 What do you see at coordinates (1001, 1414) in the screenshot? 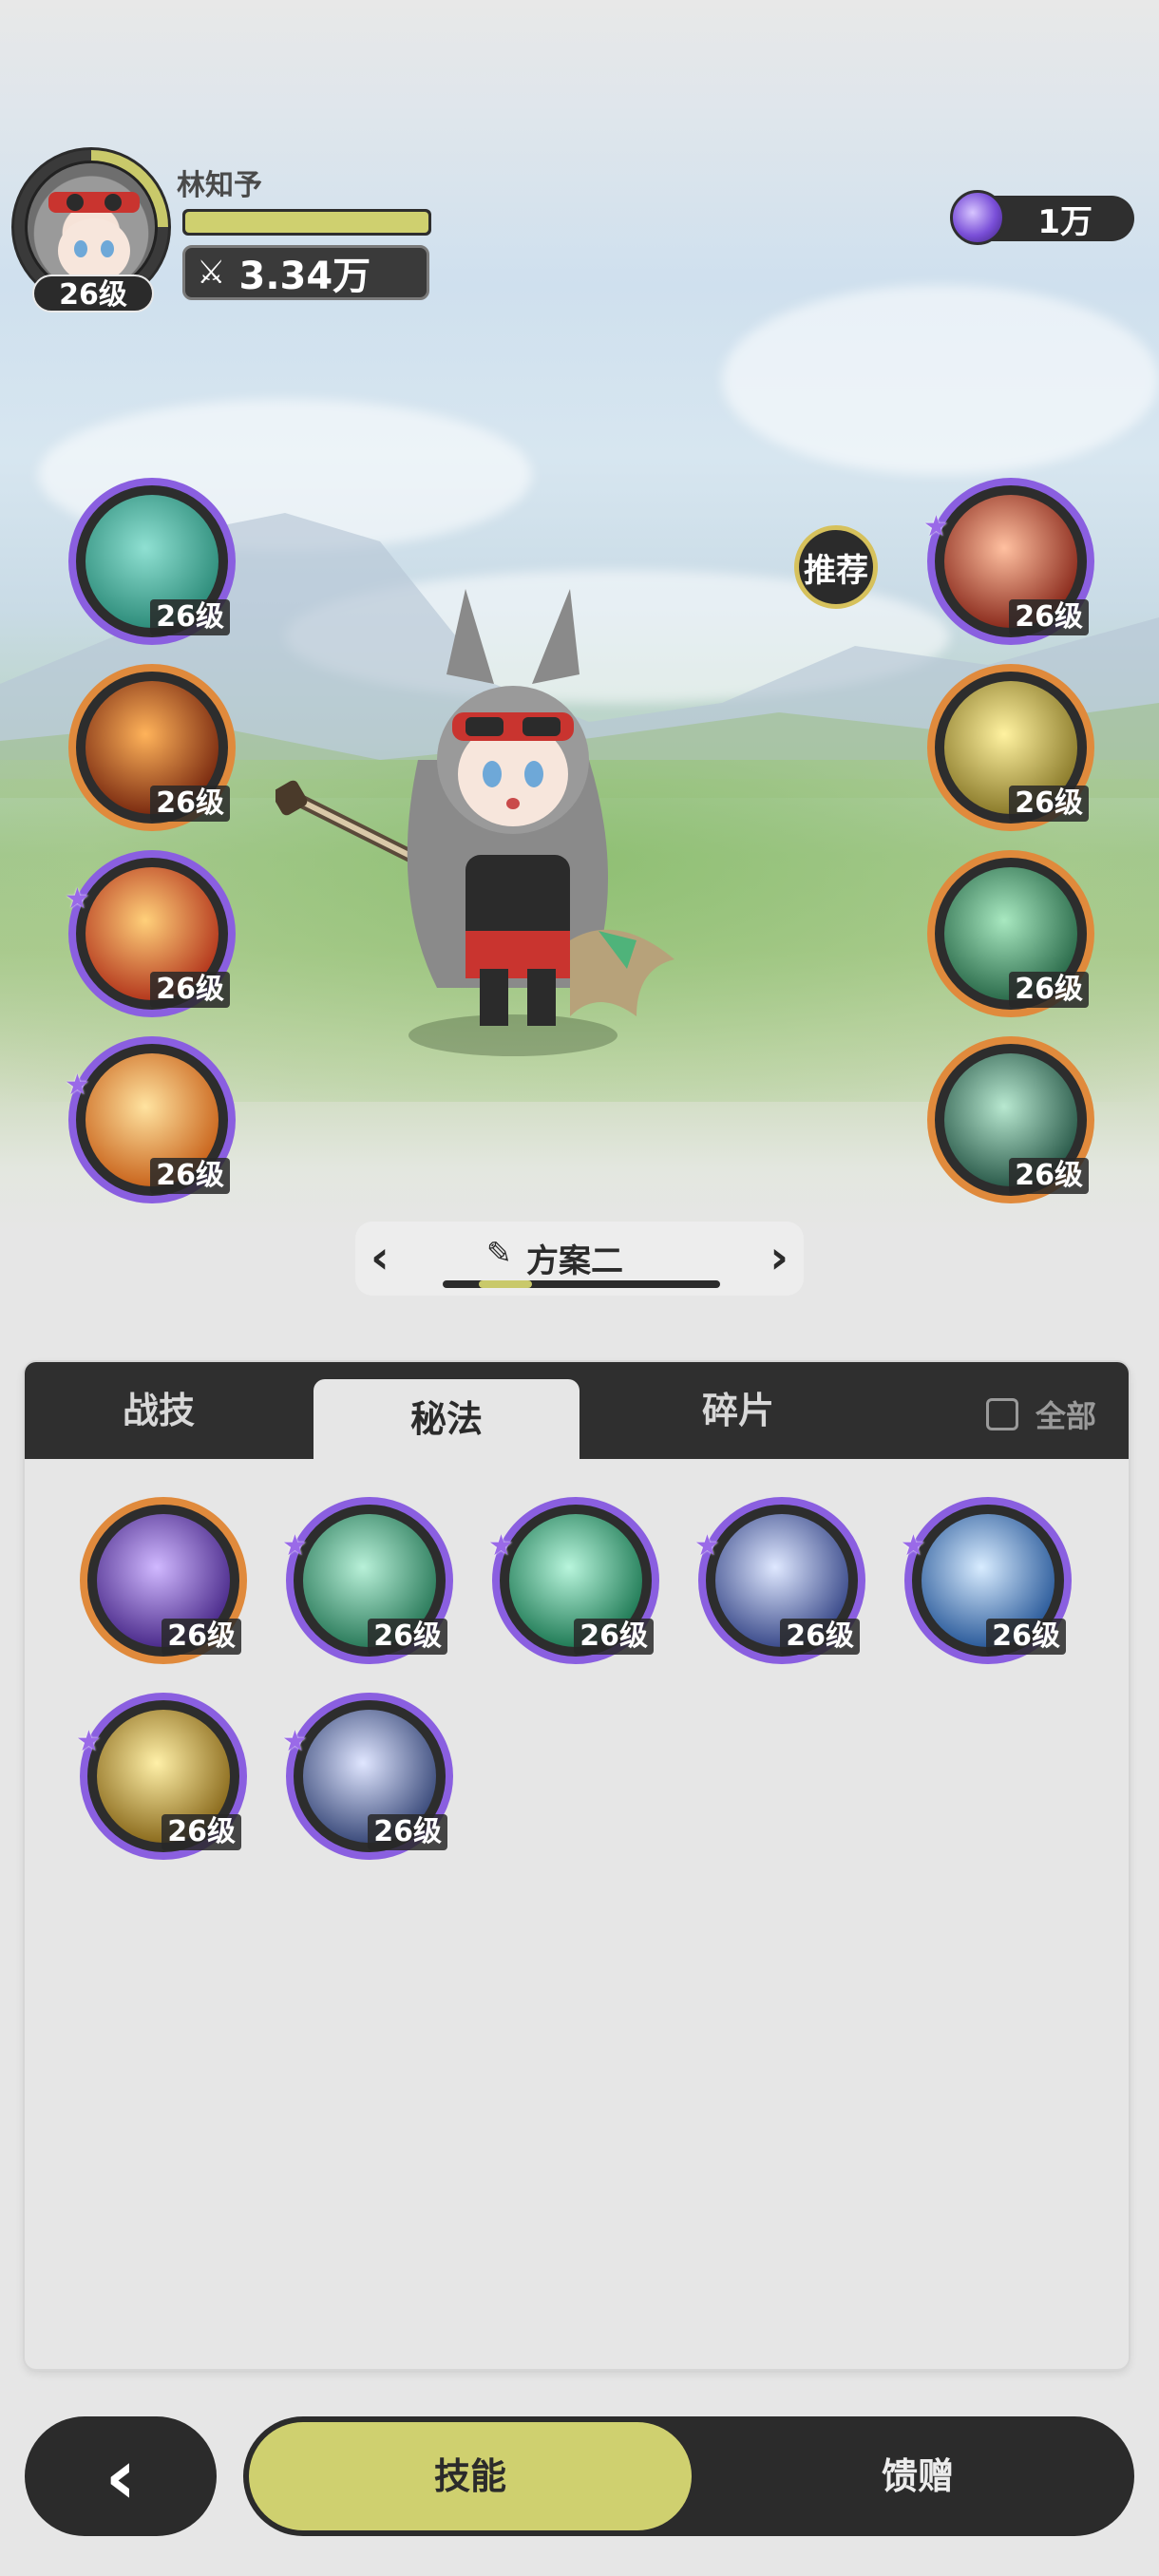
I see `show-all-checkbox` at bounding box center [1001, 1414].